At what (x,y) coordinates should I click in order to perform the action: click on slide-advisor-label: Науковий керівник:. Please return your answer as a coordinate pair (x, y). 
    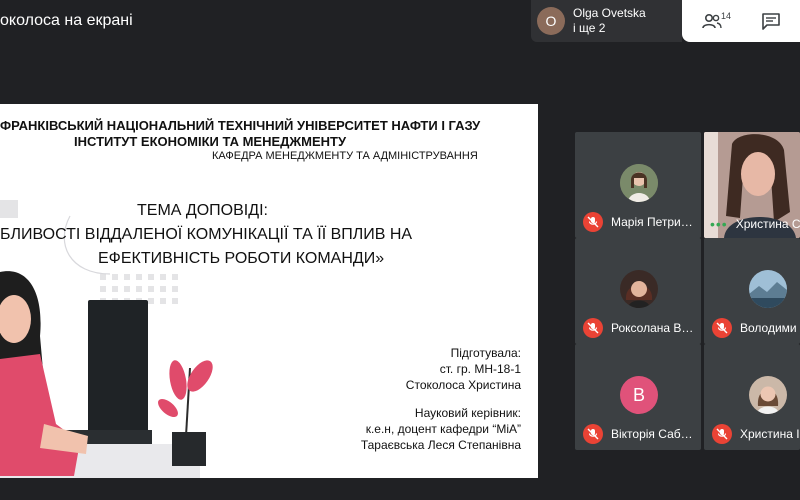
    Looking at the image, I should click on (467, 413).